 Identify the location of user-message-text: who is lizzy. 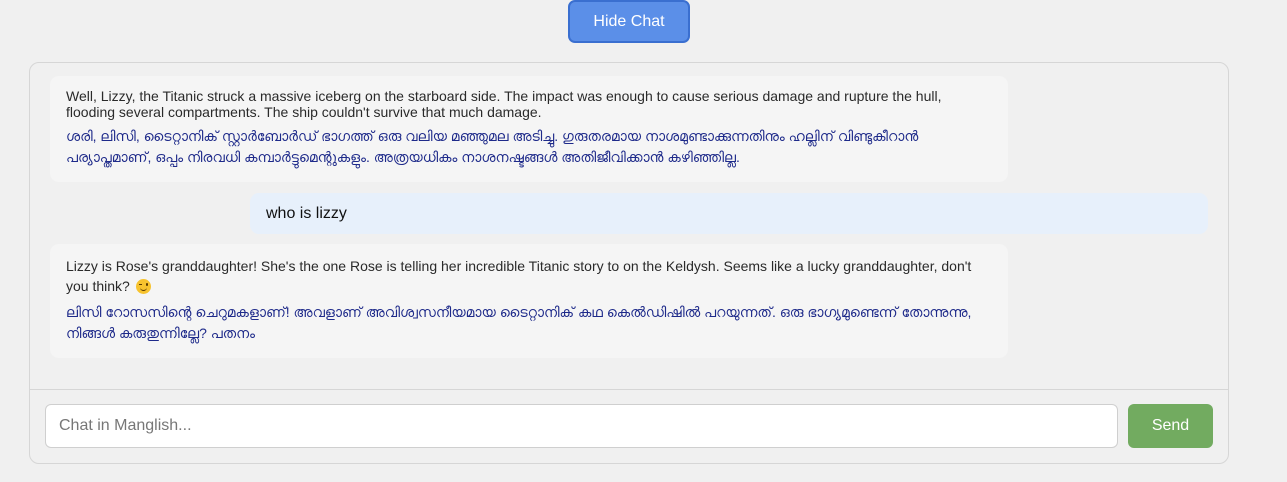
(306, 213).